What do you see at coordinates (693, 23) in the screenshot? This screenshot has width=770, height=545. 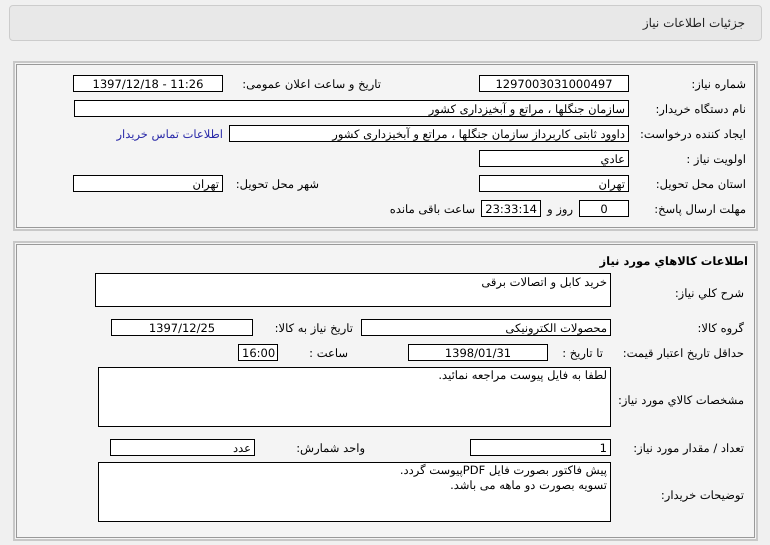 I see `page-title: جزئیات اطلاعات نیاز` at bounding box center [693, 23].